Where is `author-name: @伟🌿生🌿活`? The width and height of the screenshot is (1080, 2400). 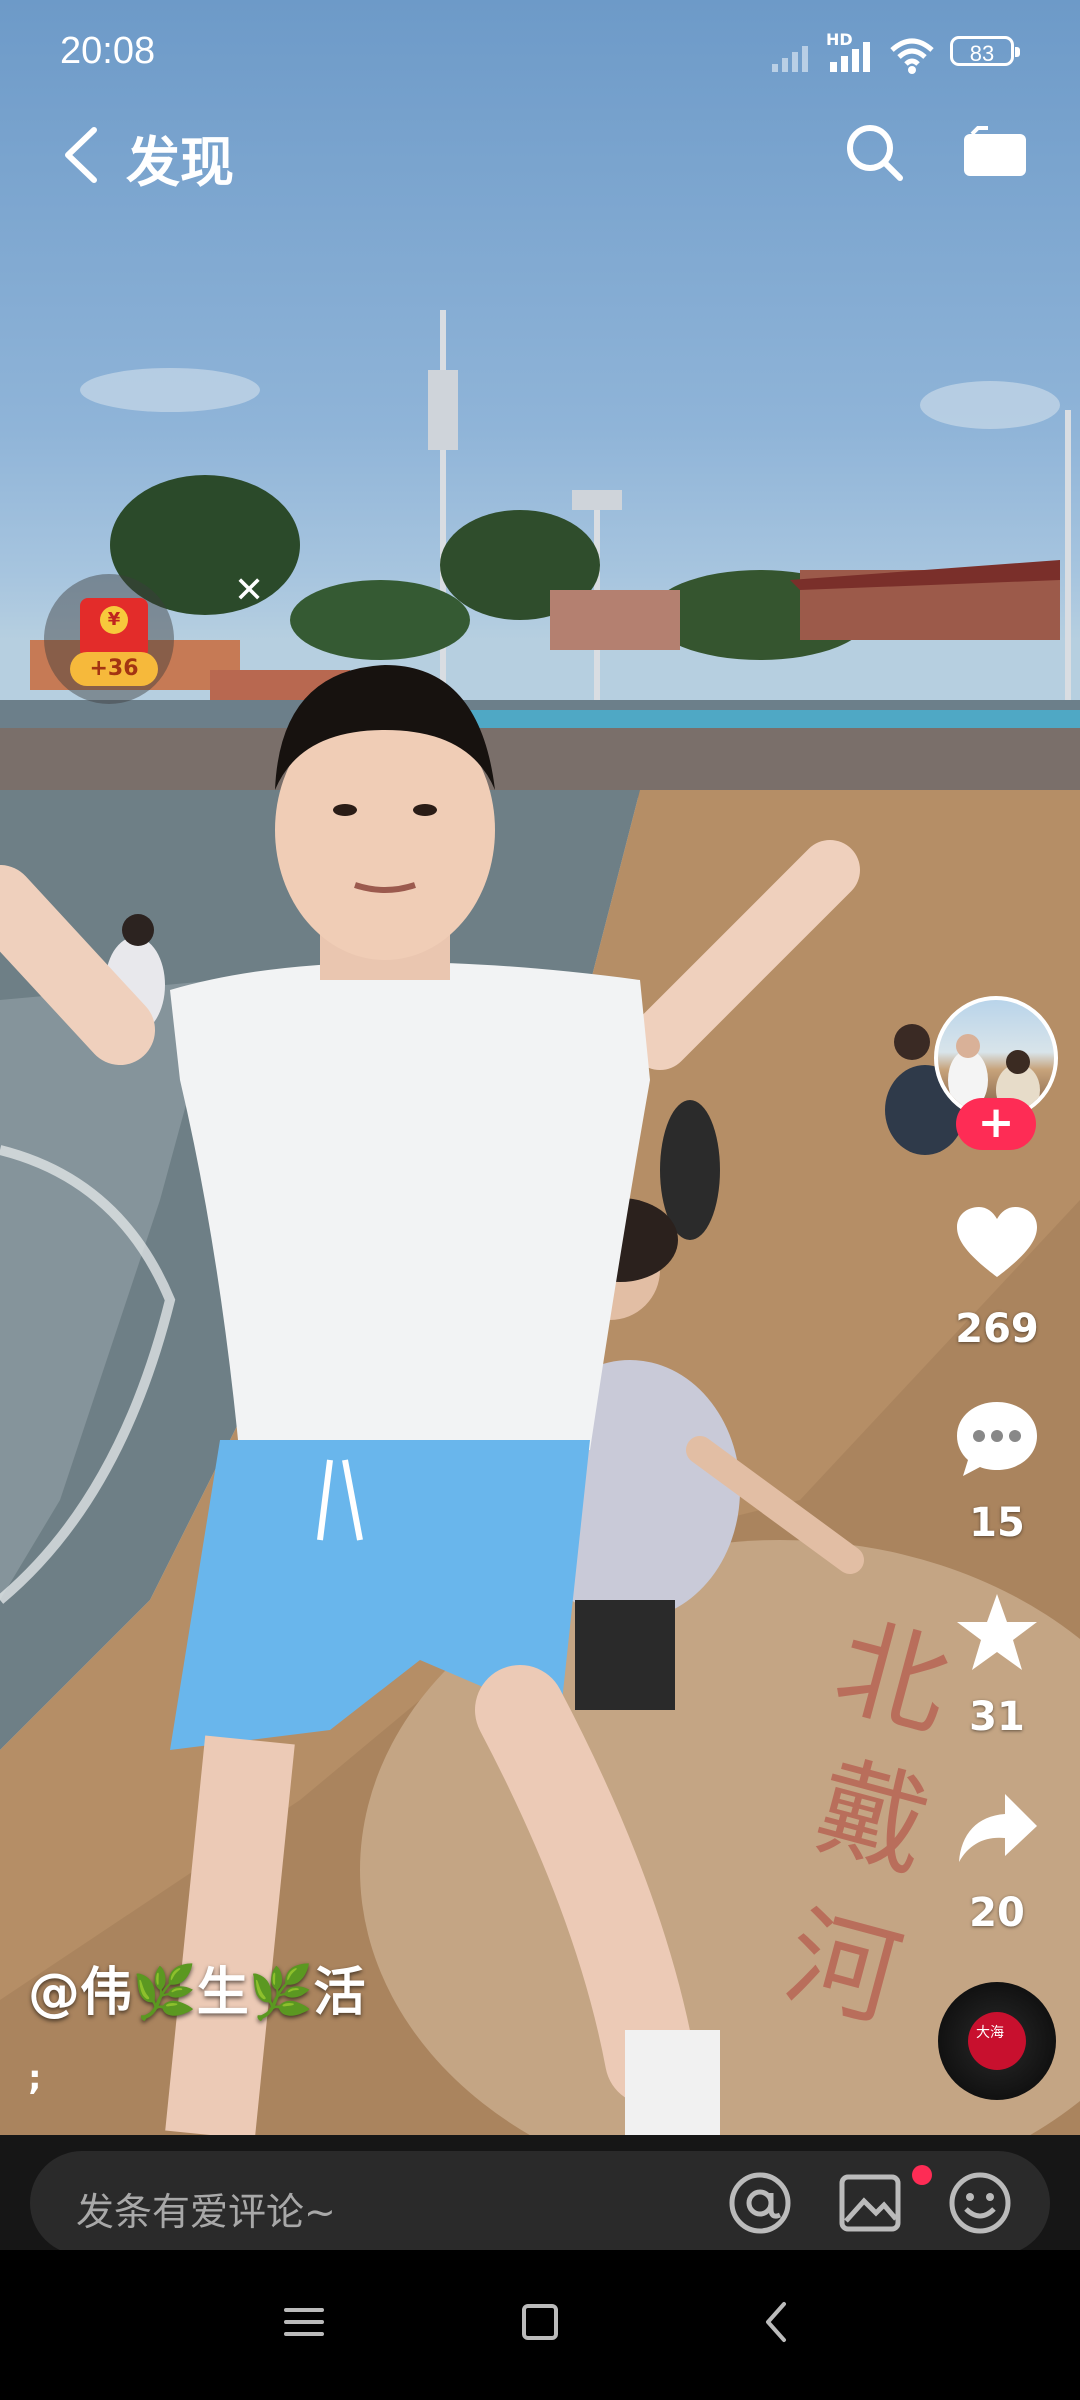
author-name: @伟🌿生🌿活 is located at coordinates (197, 1987).